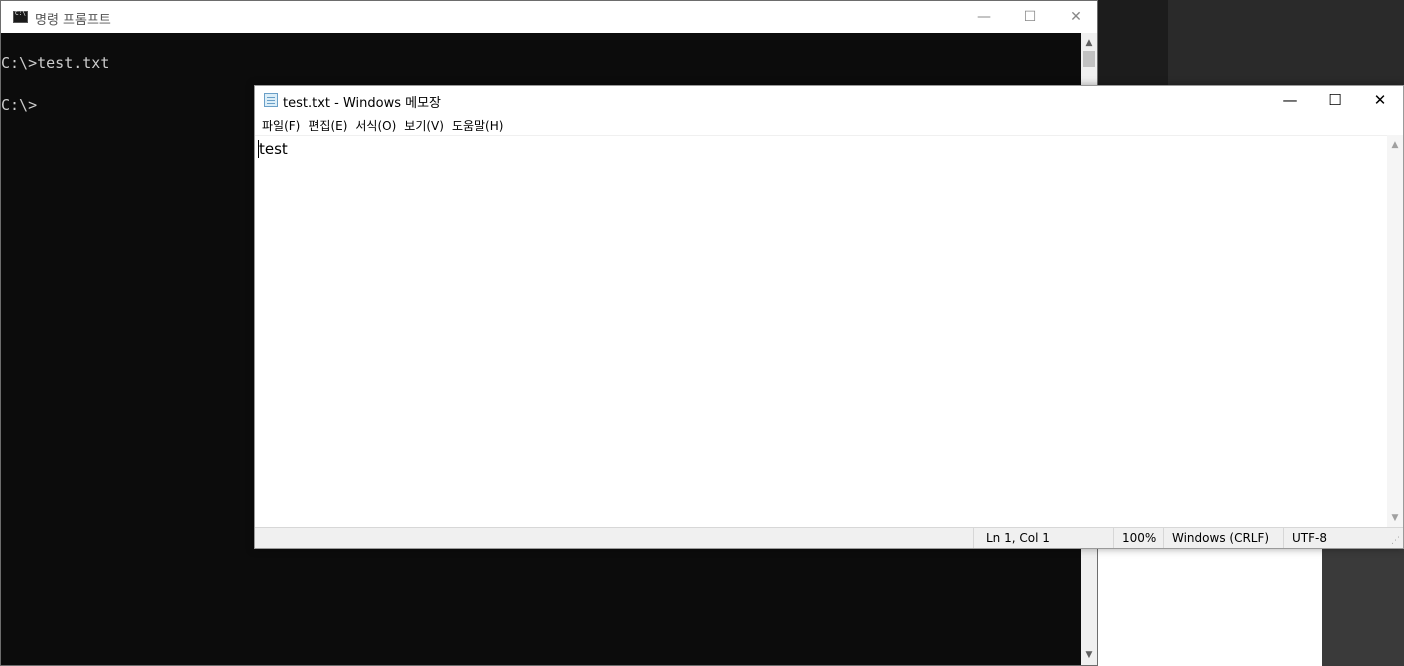  I want to click on status-line-ending: Windows (CRLF), so click(1223, 538).